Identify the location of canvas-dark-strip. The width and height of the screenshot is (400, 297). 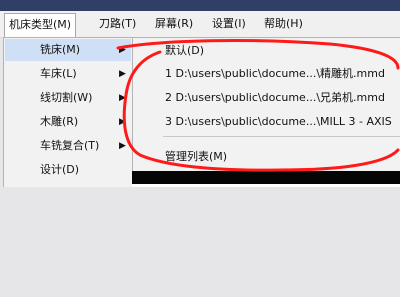
(266, 177).